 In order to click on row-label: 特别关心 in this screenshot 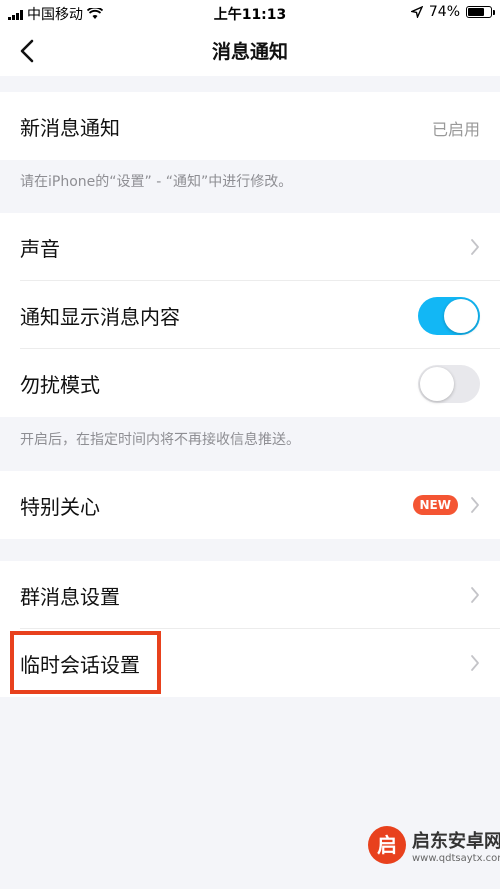, I will do `click(60, 507)`.